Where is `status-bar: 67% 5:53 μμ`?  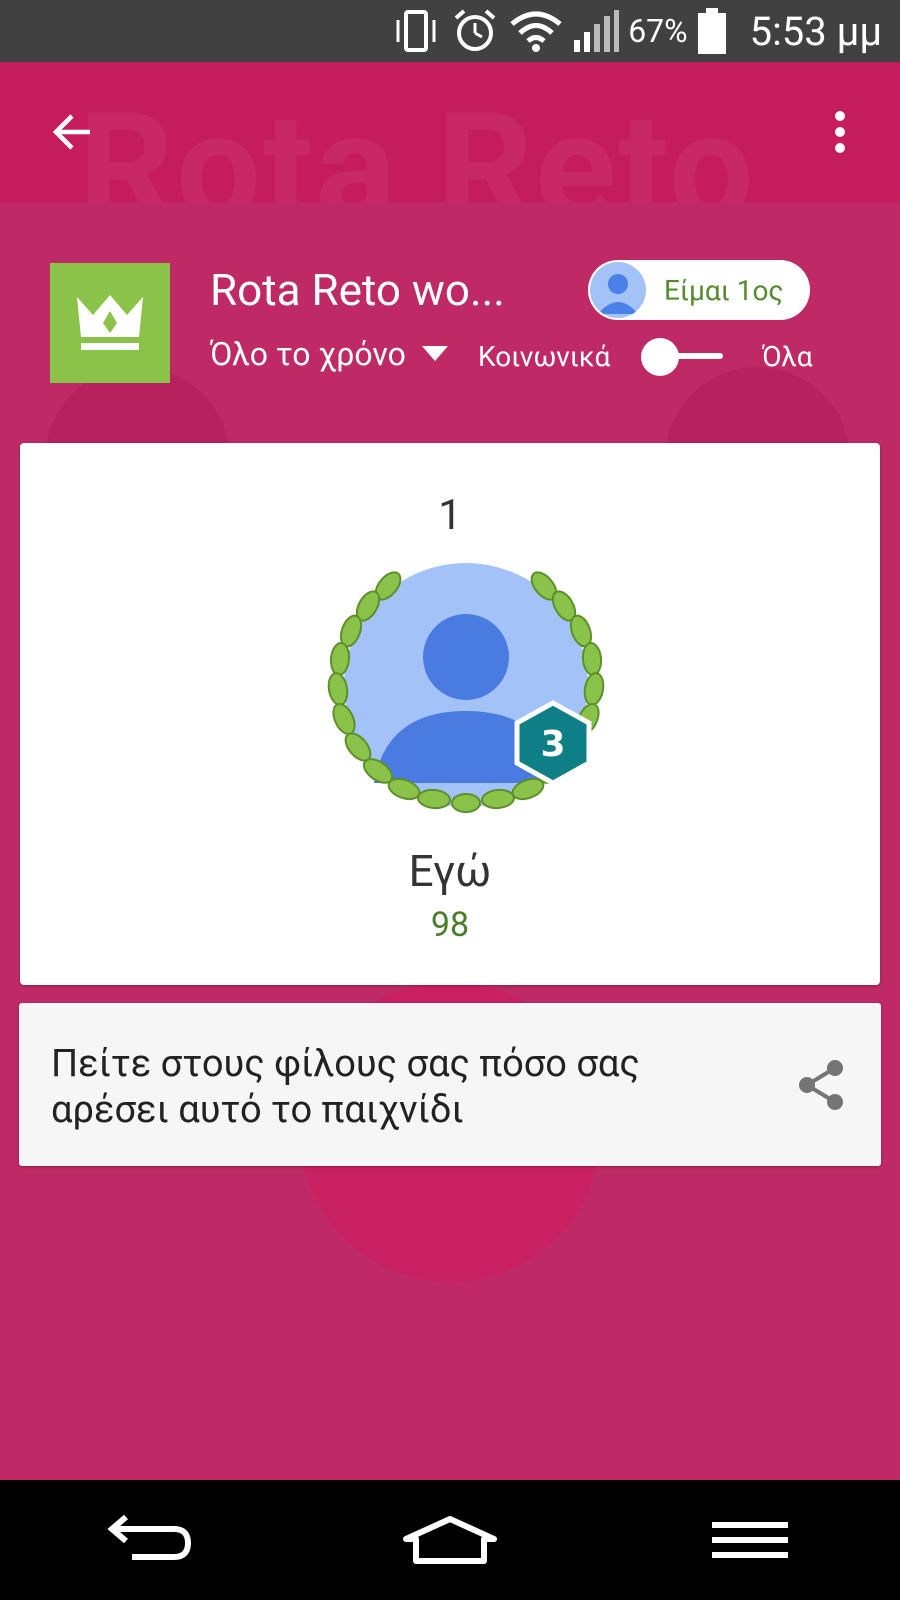
status-bar: 67% 5:53 μμ is located at coordinates (450, 31).